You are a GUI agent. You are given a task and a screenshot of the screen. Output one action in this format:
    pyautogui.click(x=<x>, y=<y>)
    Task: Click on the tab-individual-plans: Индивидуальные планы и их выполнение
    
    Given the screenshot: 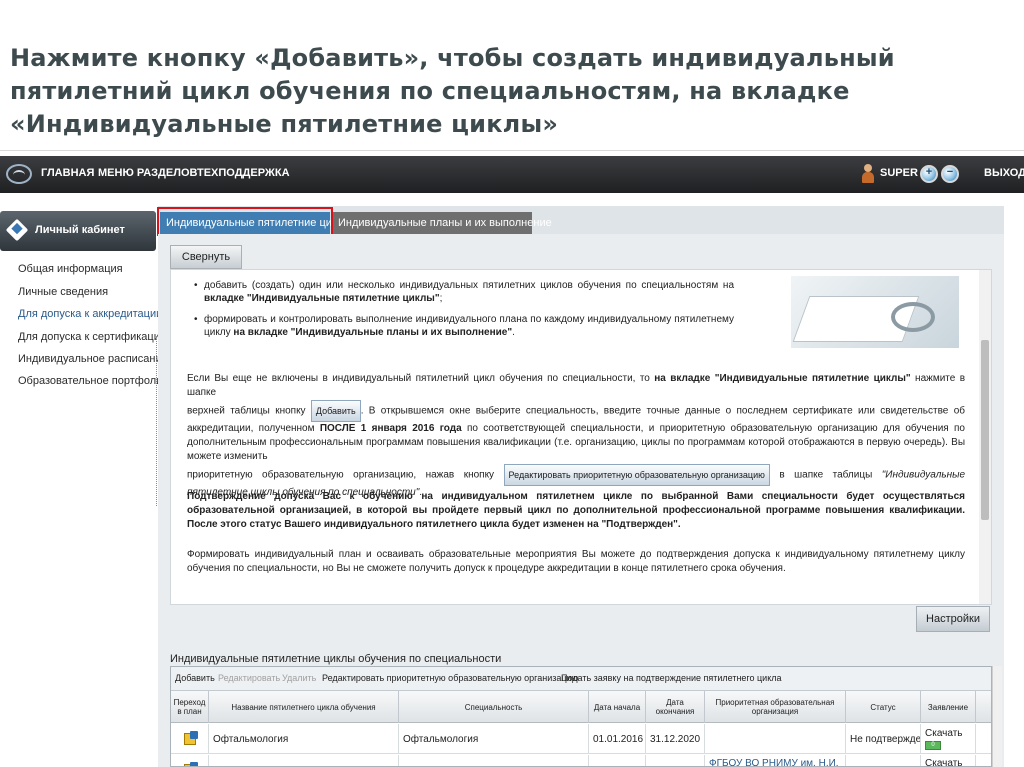 What is the action you would take?
    pyautogui.click(x=442, y=223)
    